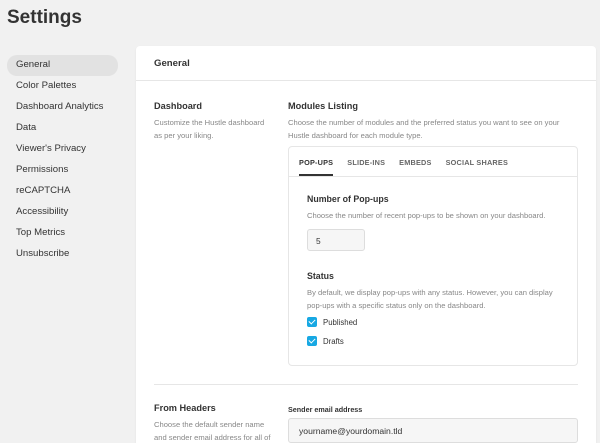  I want to click on tab-pop-ups: POP-UPS, so click(316, 161).